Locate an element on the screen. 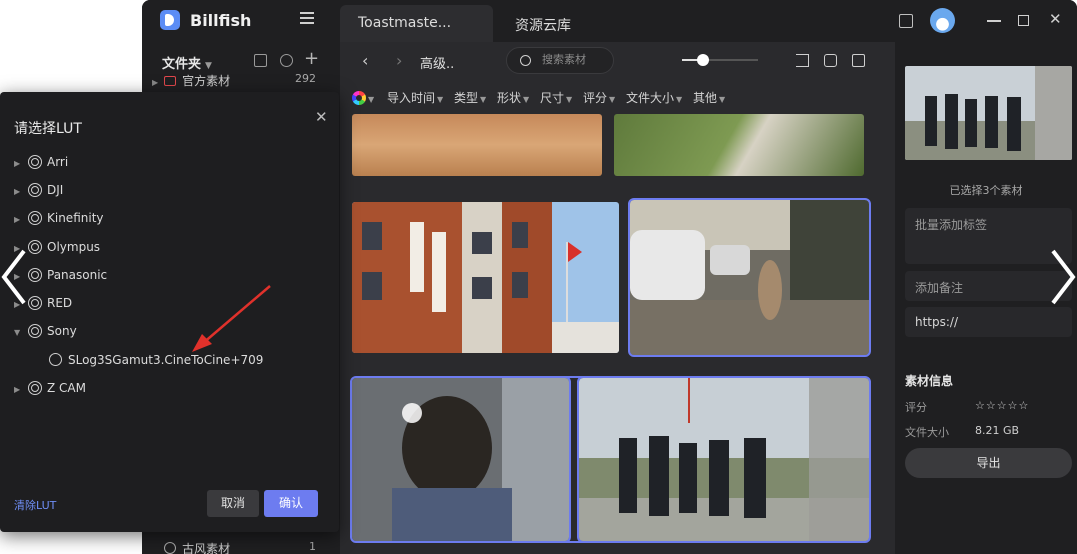  filter-bar: ▼ 导入时间 ▼ 类型 ▼ 形状 ▼ 尺寸 ▼ 评分 ▼ 文件大小 ▼ 其他 ▼ is located at coordinates (542, 99).